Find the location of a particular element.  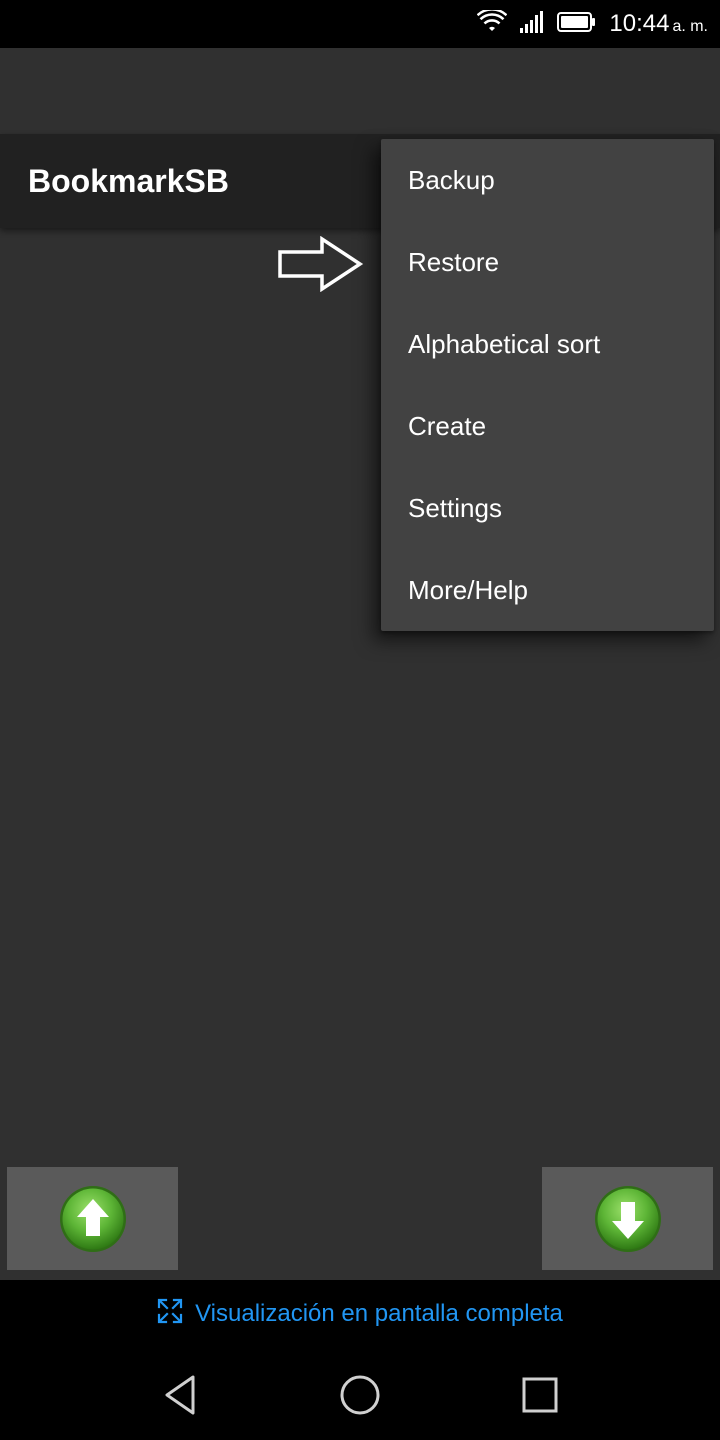

battery-icon is located at coordinates (577, 24).